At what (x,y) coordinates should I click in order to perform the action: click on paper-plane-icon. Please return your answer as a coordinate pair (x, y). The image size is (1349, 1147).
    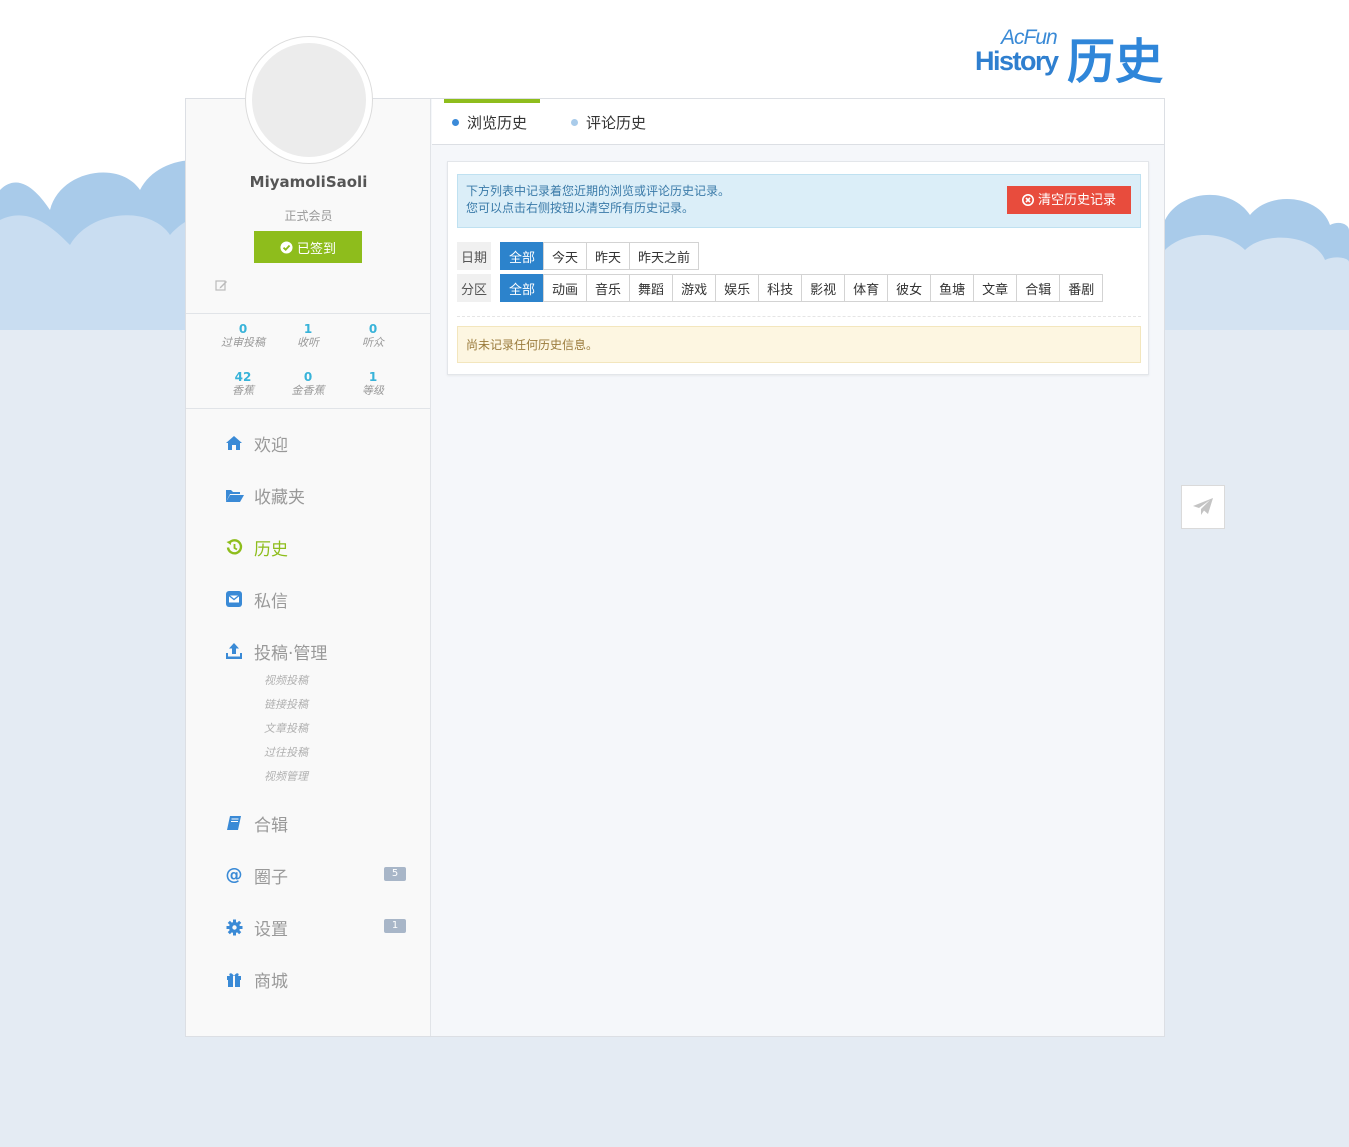
    Looking at the image, I should click on (1203, 506).